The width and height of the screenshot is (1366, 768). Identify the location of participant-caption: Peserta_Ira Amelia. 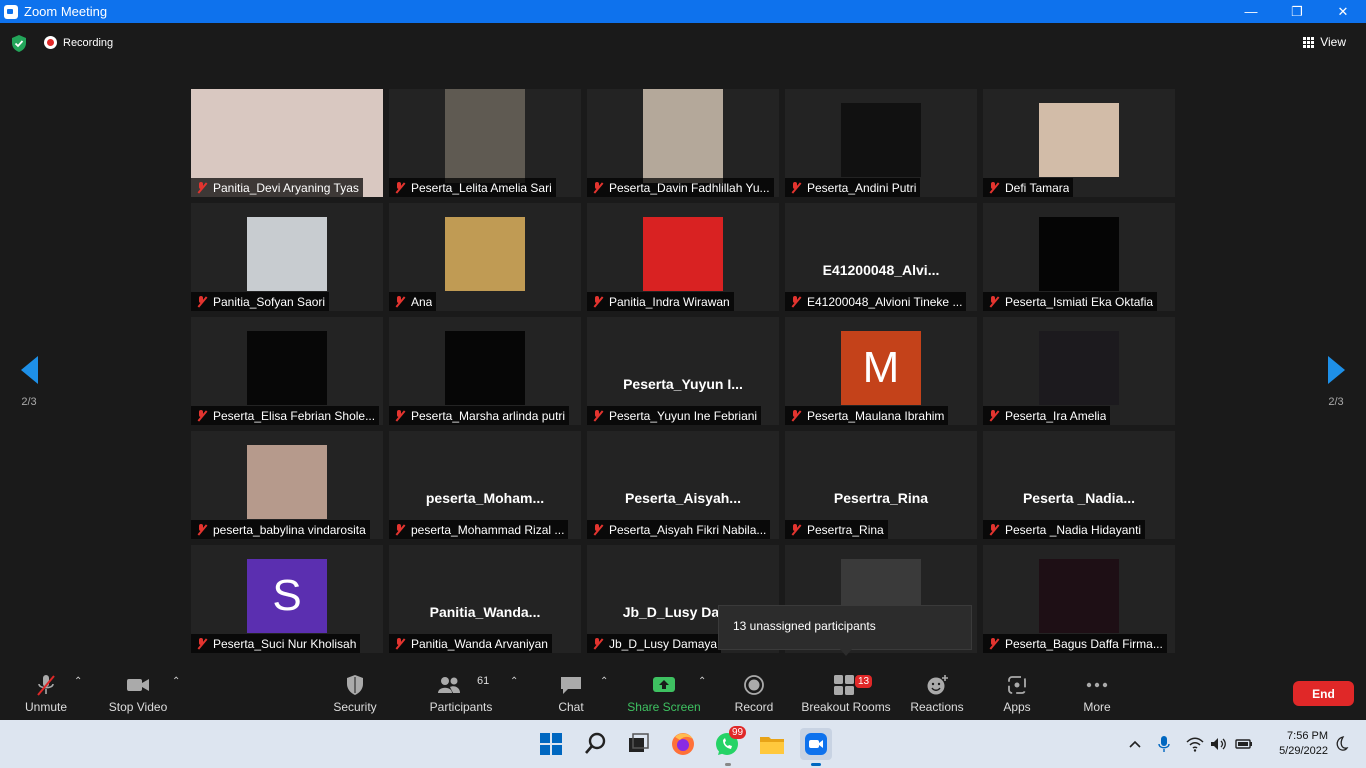
(1047, 415).